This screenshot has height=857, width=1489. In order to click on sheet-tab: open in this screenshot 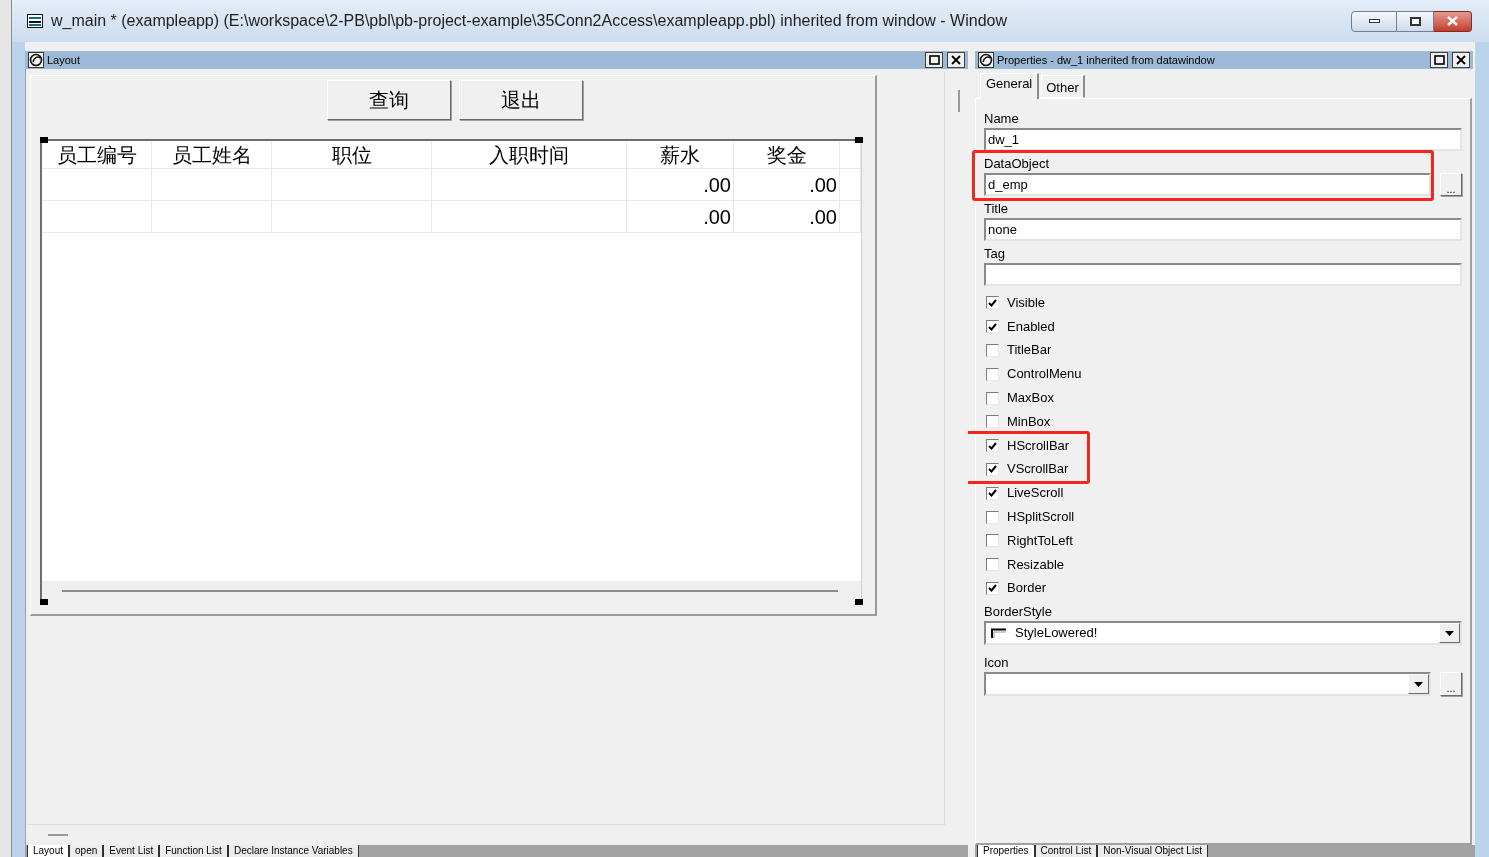, I will do `click(86, 851)`.